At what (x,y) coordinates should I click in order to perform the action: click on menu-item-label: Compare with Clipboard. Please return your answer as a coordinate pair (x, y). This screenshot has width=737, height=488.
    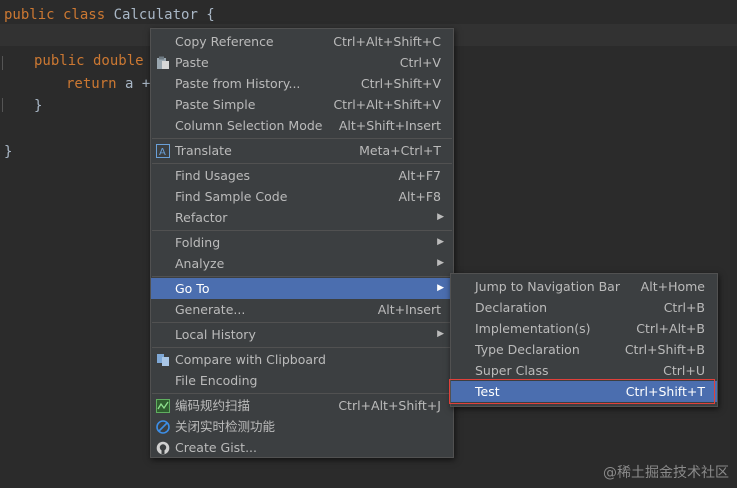
    Looking at the image, I should click on (250, 359).